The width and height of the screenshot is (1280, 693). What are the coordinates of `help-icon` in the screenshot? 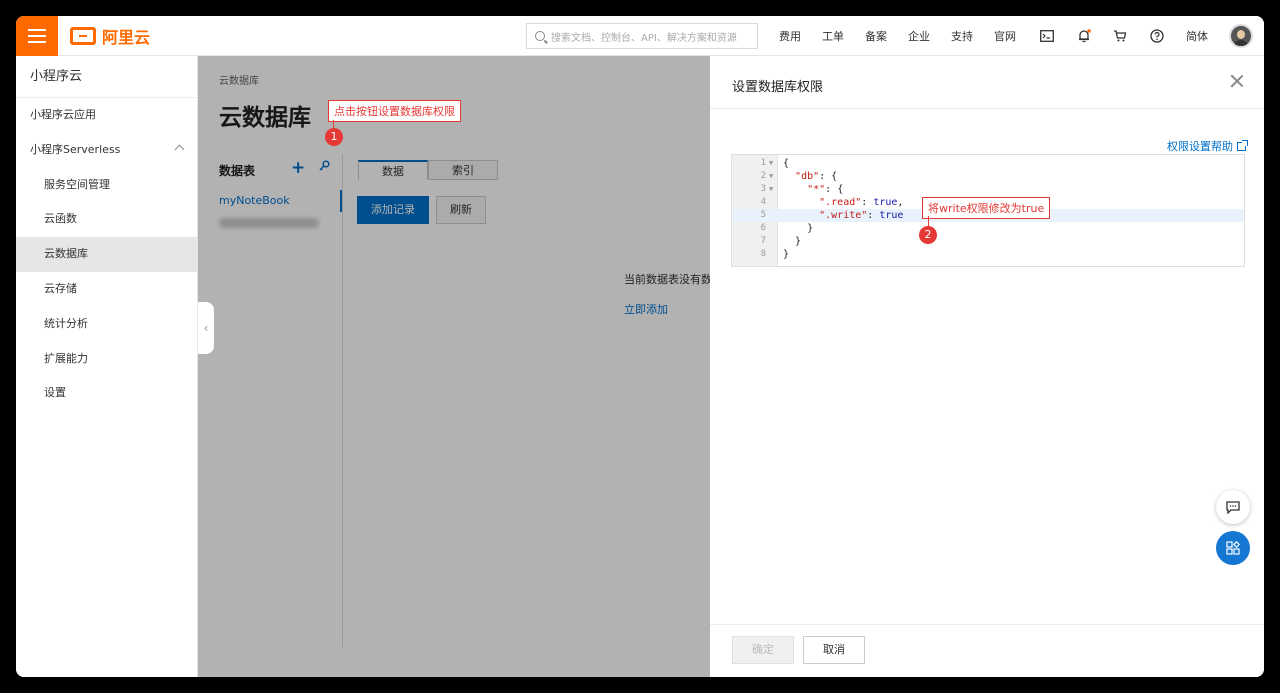 It's located at (1157, 36).